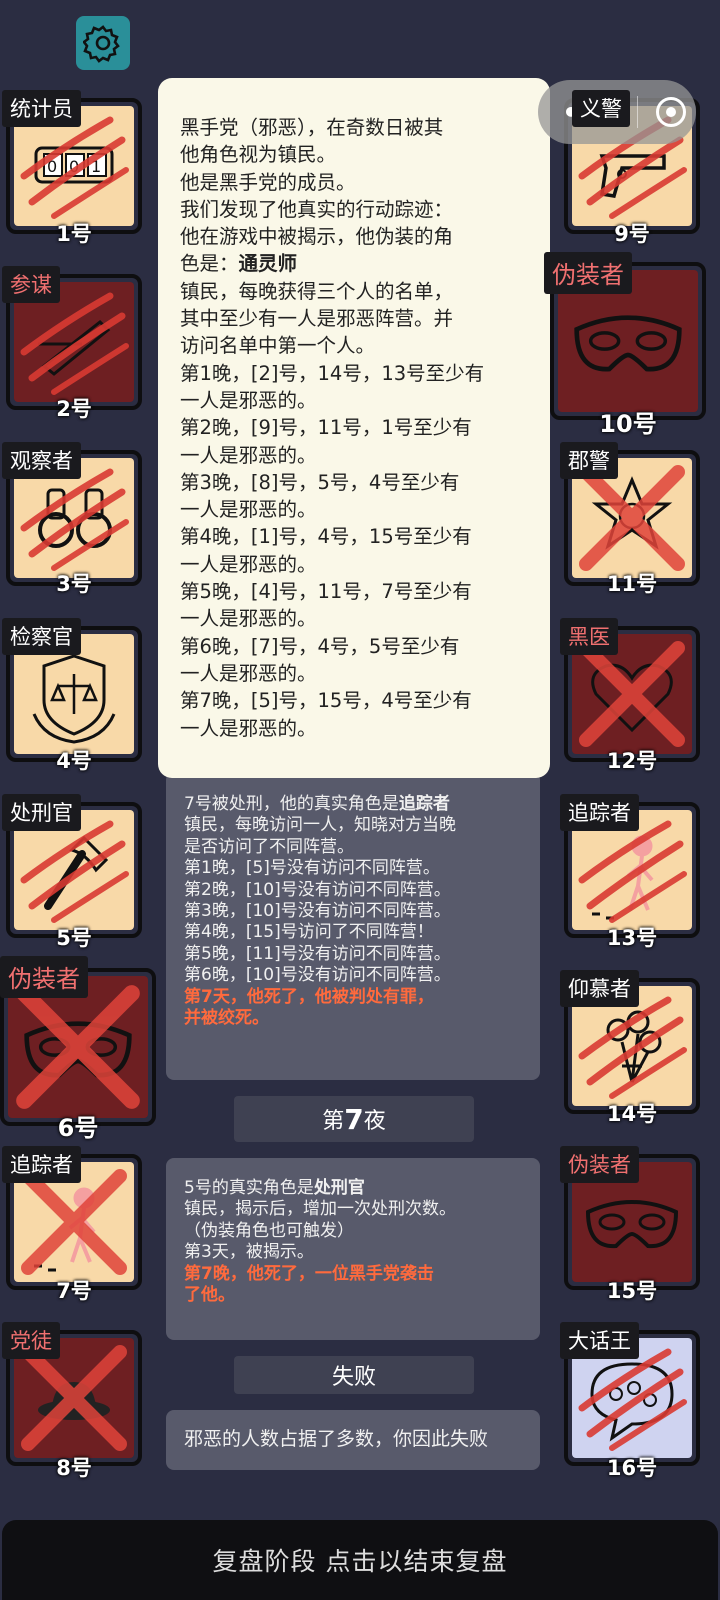 The width and height of the screenshot is (720, 1600). What do you see at coordinates (317, 889) in the screenshot?
I see `log-line: 第2晚，[10]号没有访问不同阵营。` at bounding box center [317, 889].